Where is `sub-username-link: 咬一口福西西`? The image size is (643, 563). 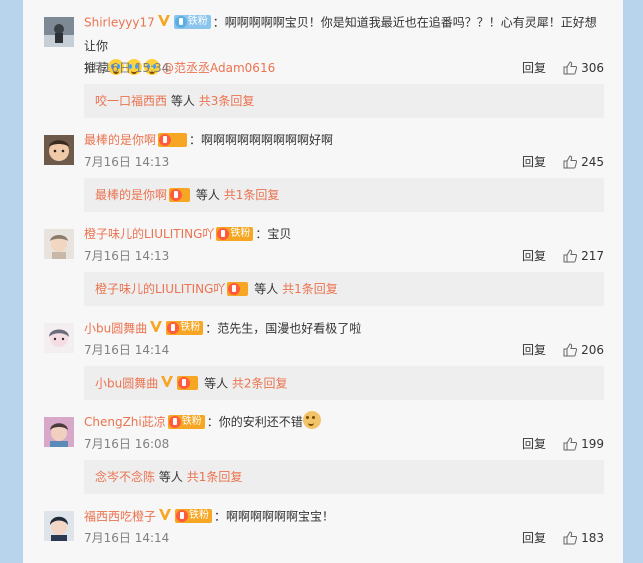 sub-username-link: 咬一口福西西 is located at coordinates (131, 101).